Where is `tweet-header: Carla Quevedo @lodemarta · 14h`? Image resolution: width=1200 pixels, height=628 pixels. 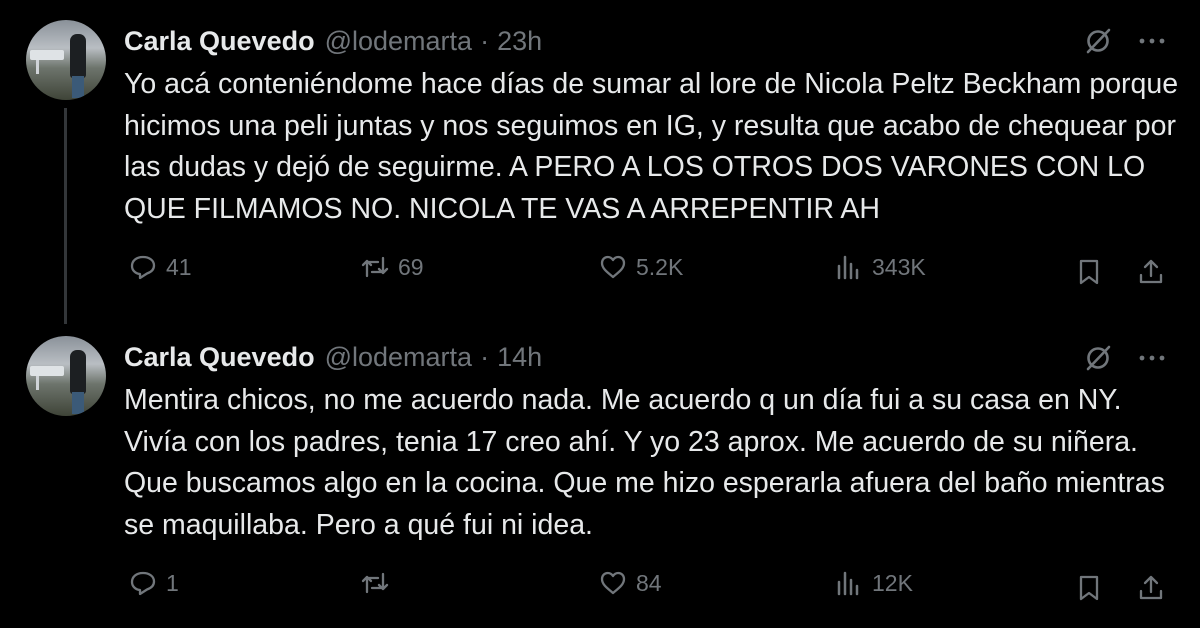 tweet-header: Carla Quevedo @lodemarta · 14h is located at coordinates (333, 358).